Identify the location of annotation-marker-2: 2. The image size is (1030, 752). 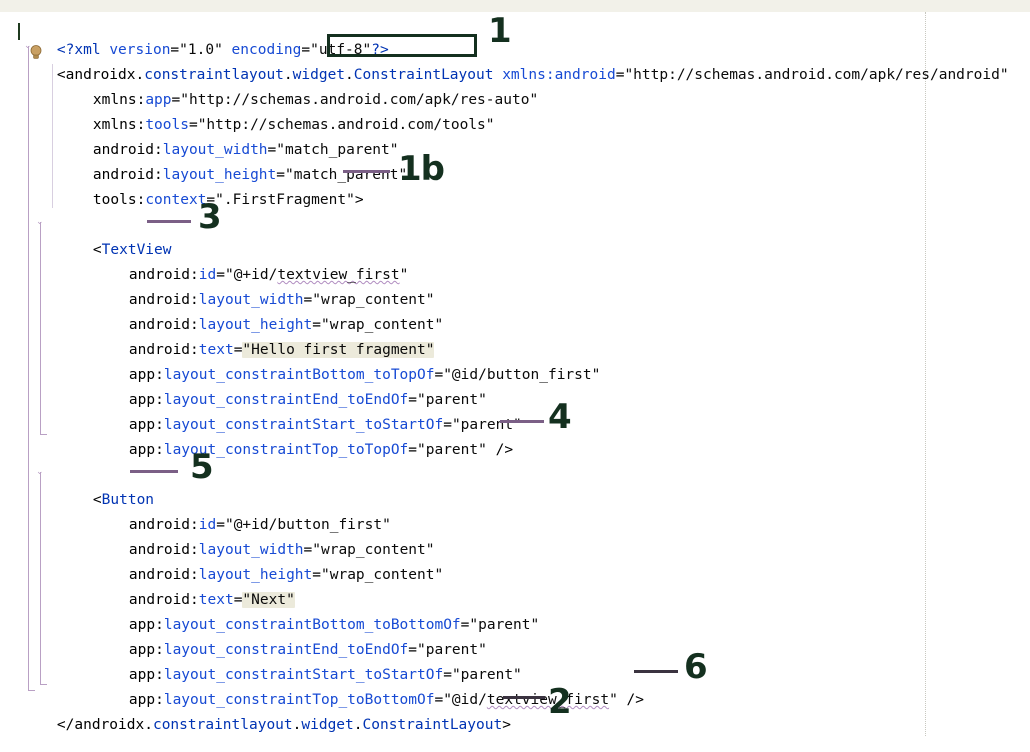
(560, 702).